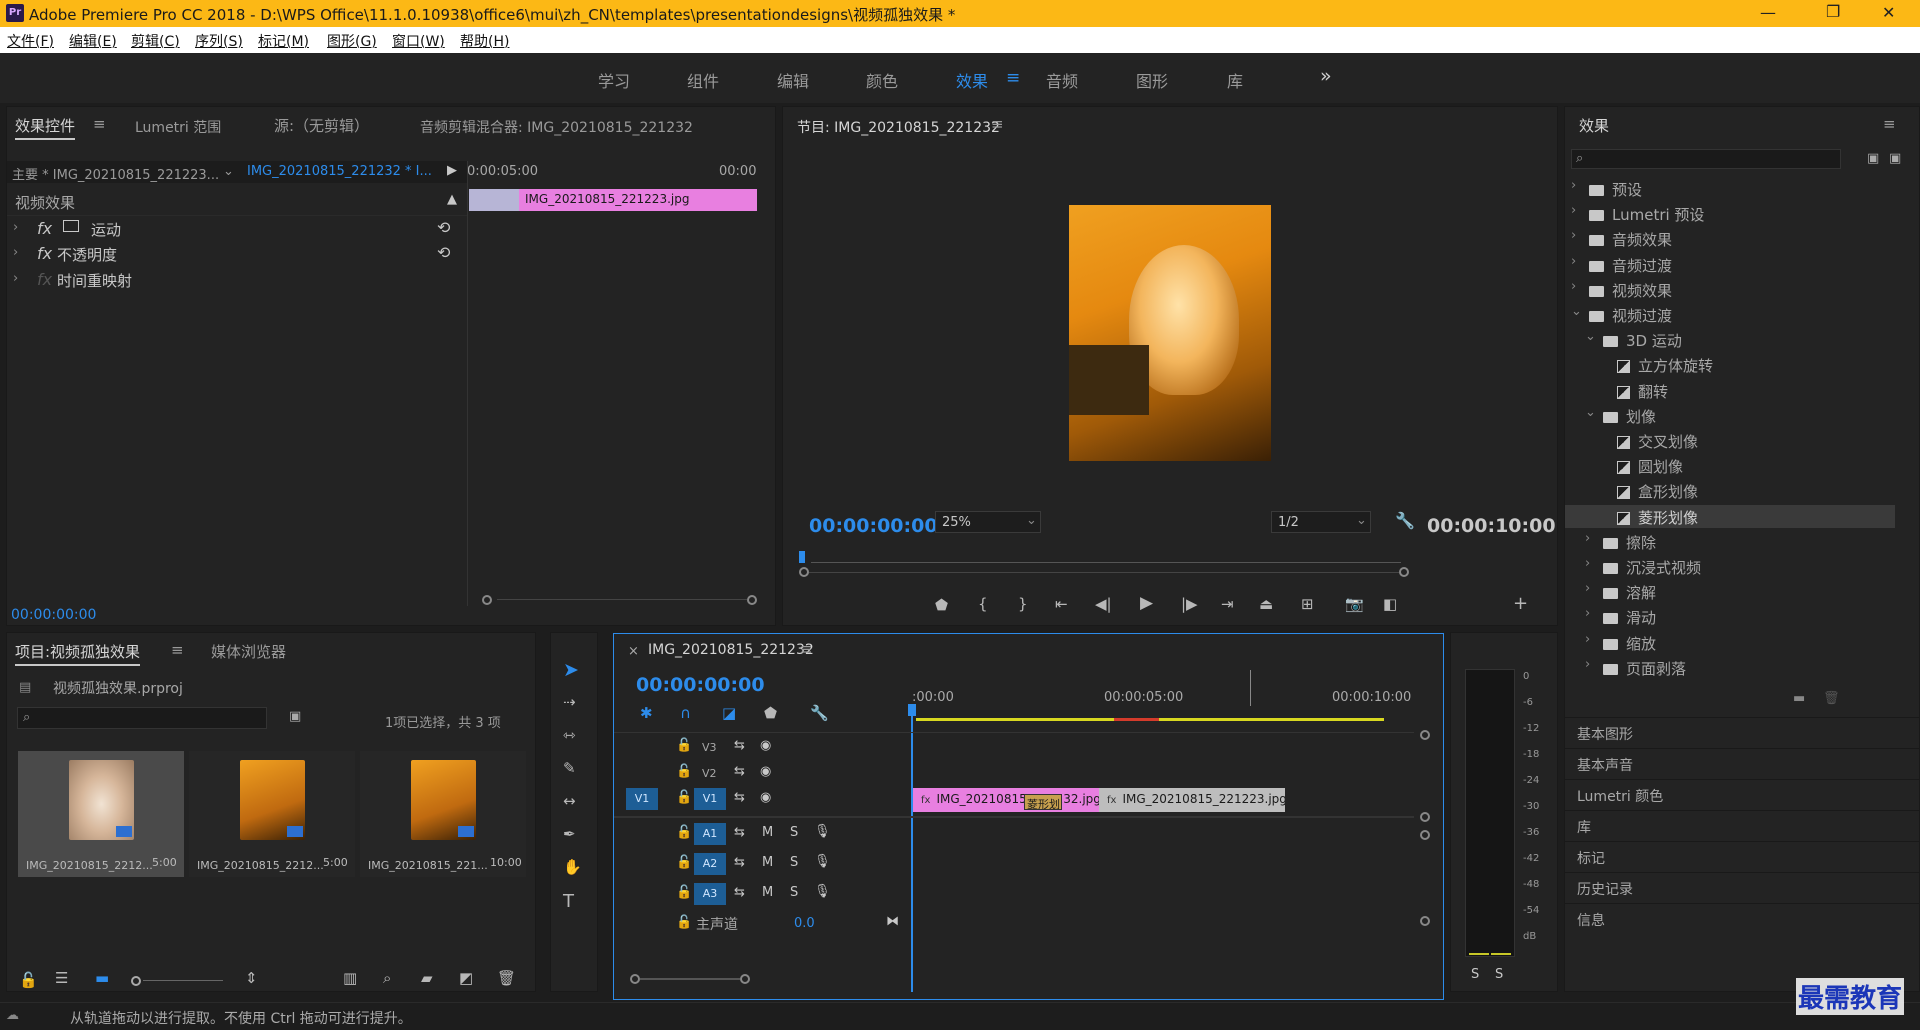  I want to click on menu-edit: 编辑(E), so click(93, 41).